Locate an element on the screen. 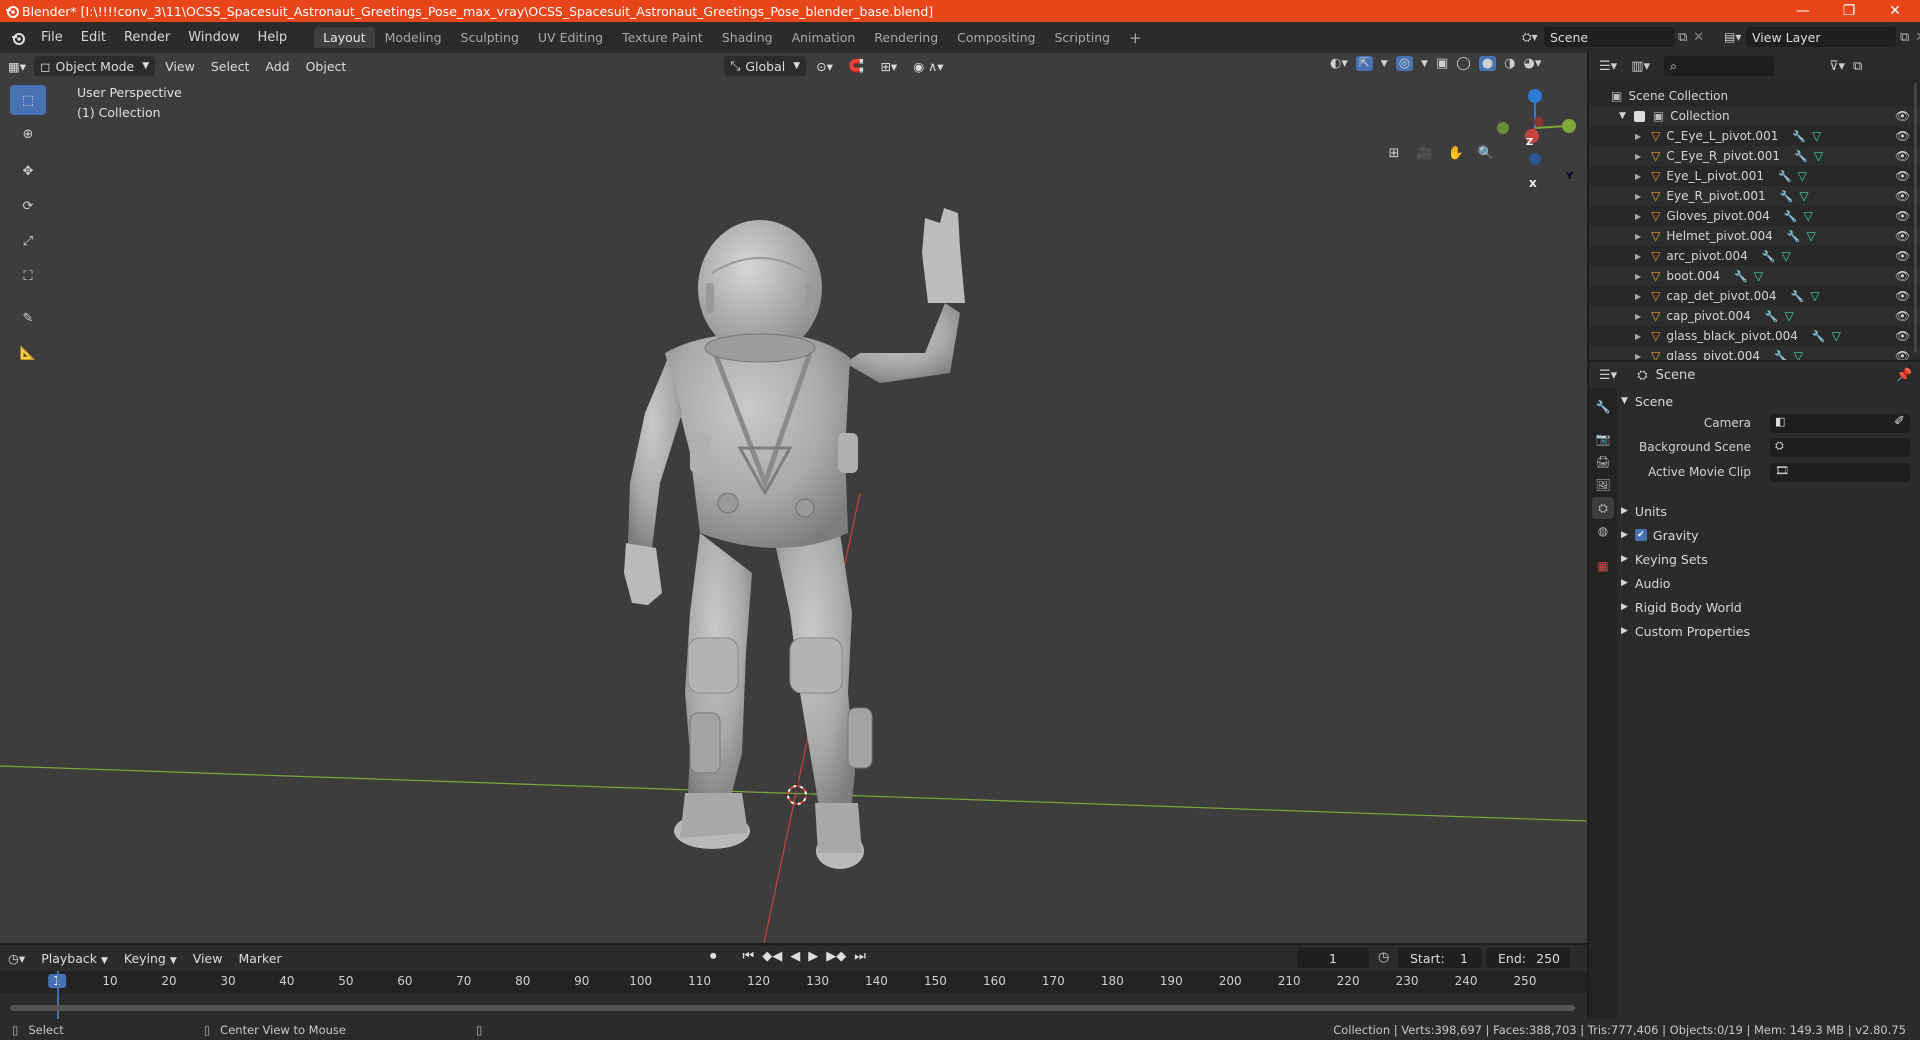 This screenshot has width=1920, height=1040. timeline-editor-type-icon: ◷▾ is located at coordinates (16, 958).